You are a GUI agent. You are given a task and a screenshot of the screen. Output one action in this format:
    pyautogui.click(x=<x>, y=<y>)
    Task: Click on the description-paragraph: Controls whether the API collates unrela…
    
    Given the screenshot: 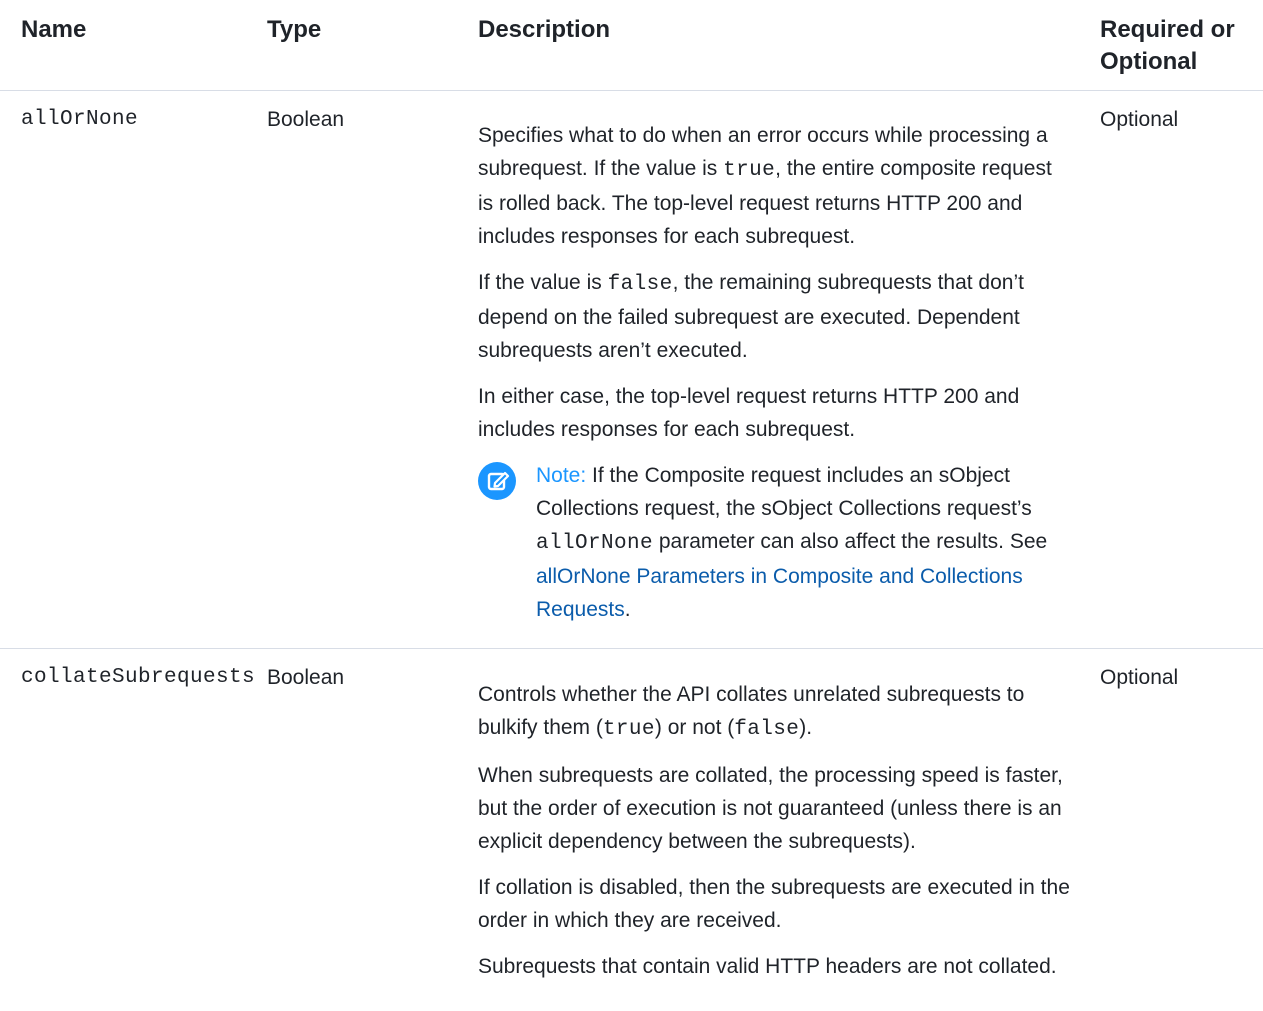 What is the action you would take?
    pyautogui.click(x=774, y=712)
    